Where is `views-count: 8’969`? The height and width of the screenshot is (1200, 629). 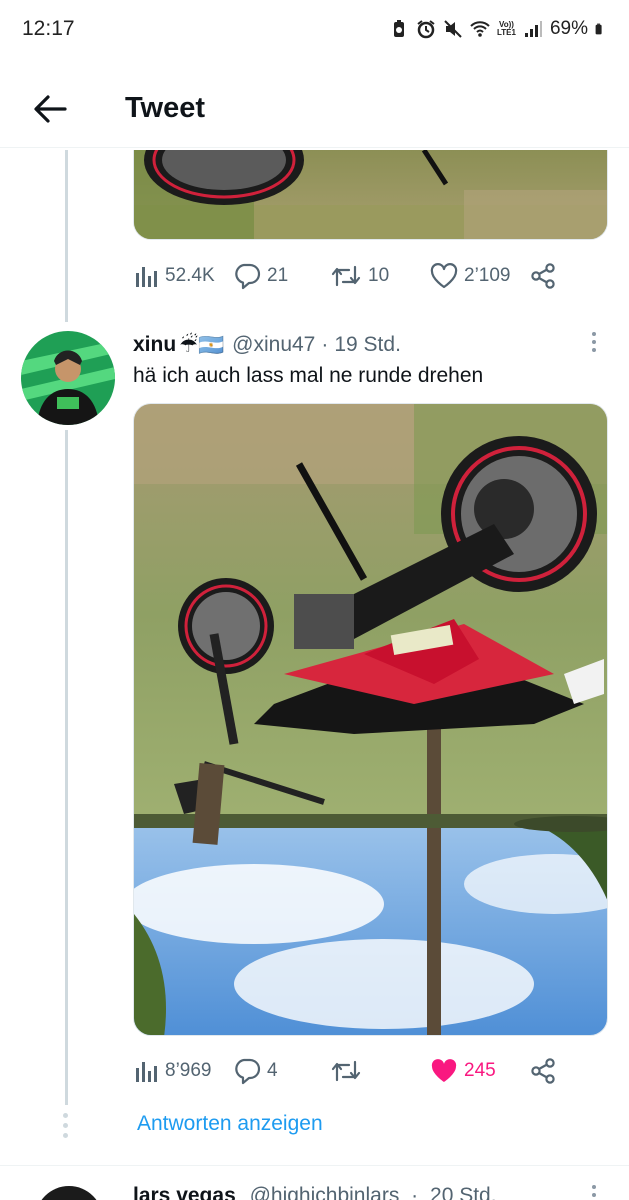
views-count: 8’969 is located at coordinates (188, 1070).